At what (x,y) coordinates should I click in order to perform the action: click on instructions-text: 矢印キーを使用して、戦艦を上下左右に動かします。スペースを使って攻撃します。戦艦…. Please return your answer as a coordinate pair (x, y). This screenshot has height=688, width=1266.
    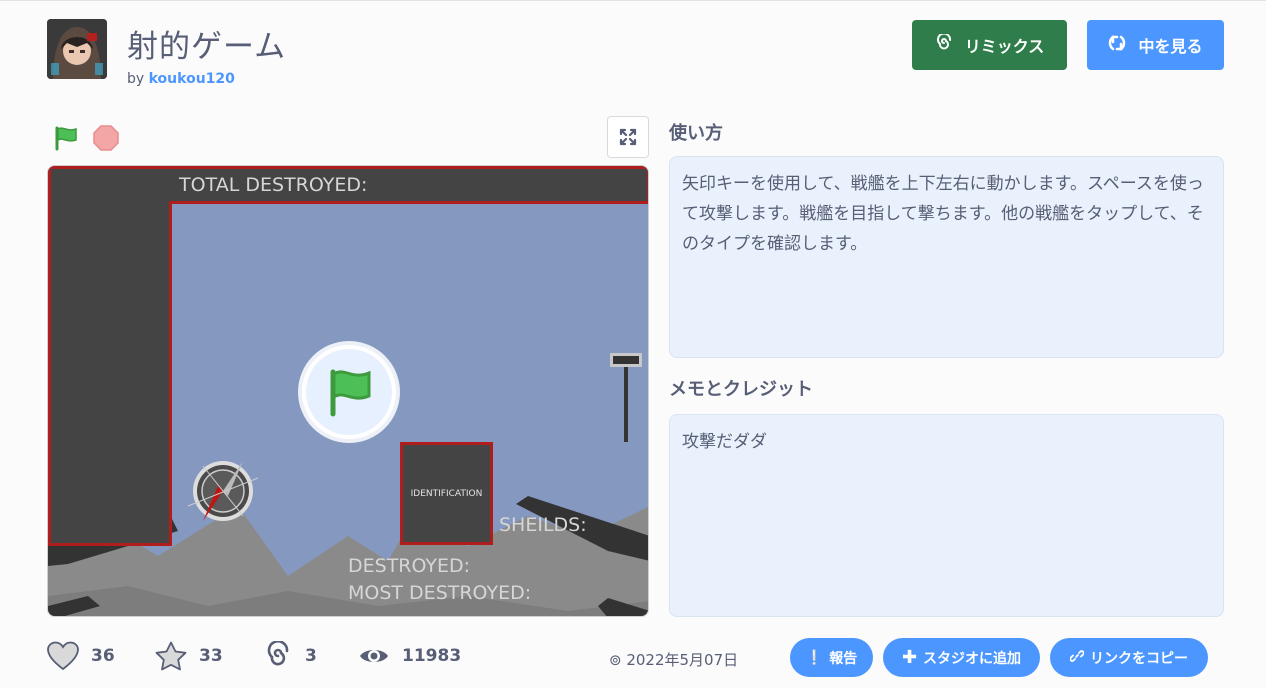
    Looking at the image, I should click on (943, 214).